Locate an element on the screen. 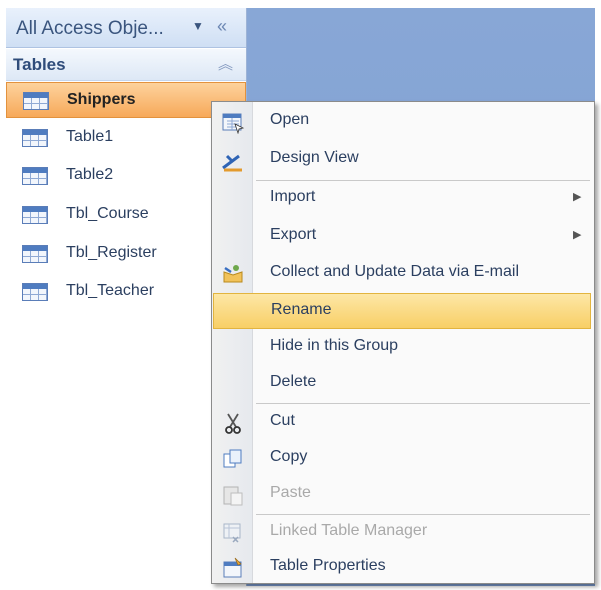 The width and height of the screenshot is (601, 590). menu-item-open: Open is located at coordinates (402, 122).